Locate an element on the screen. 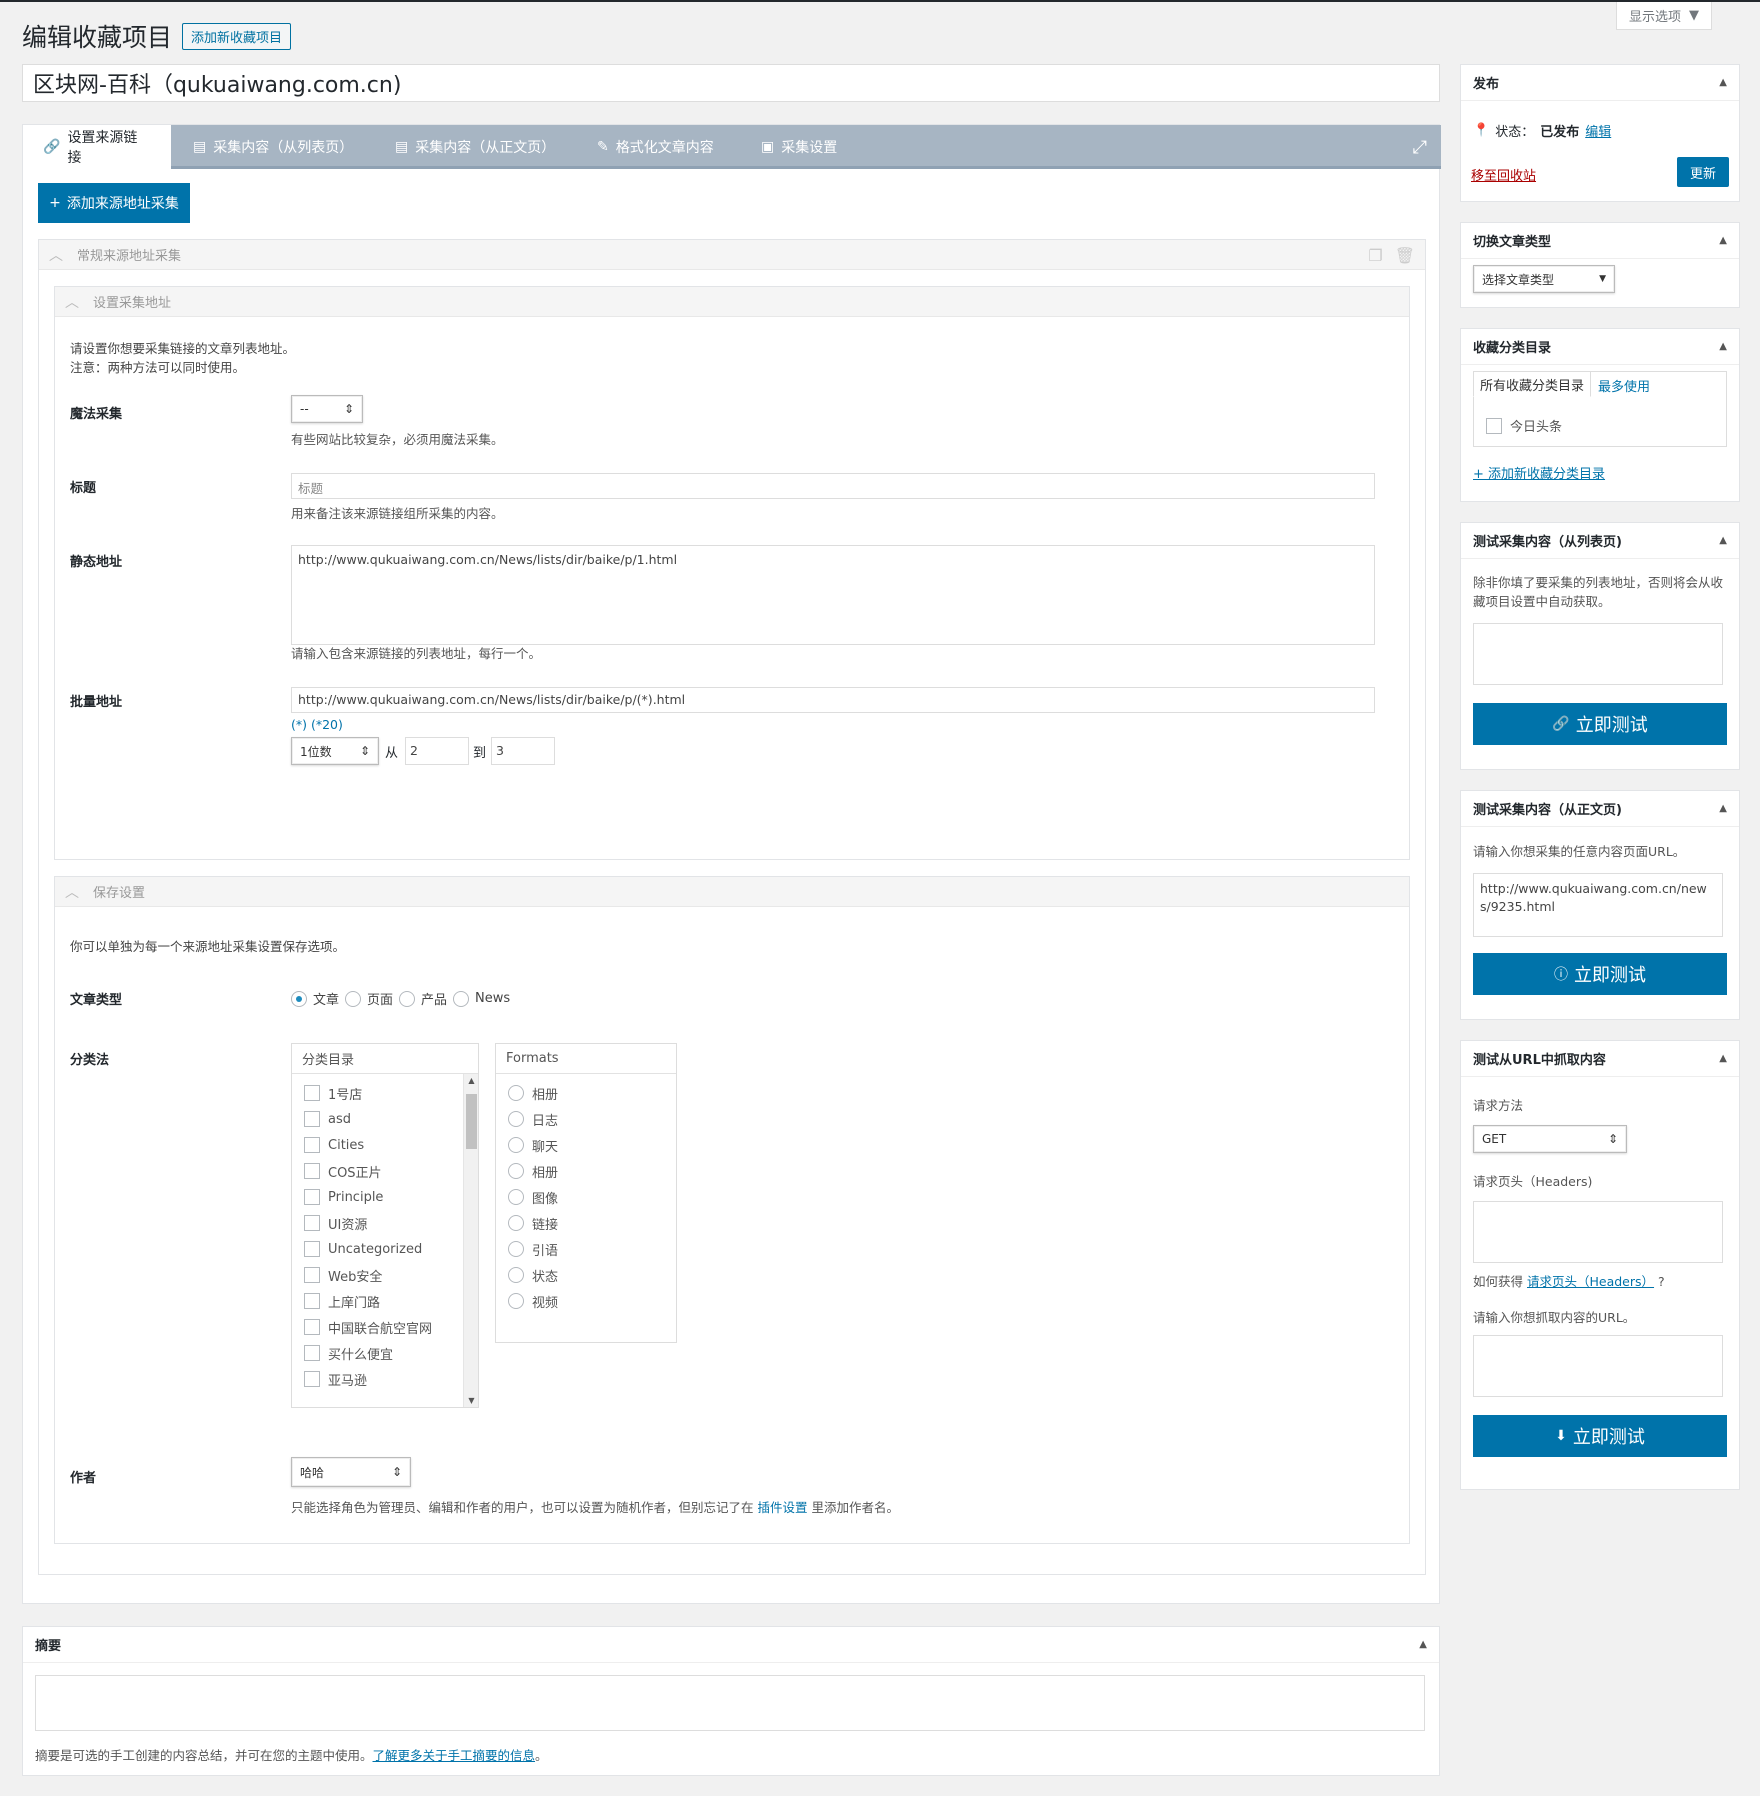  format-list-item: 引语 is located at coordinates (586, 1249).